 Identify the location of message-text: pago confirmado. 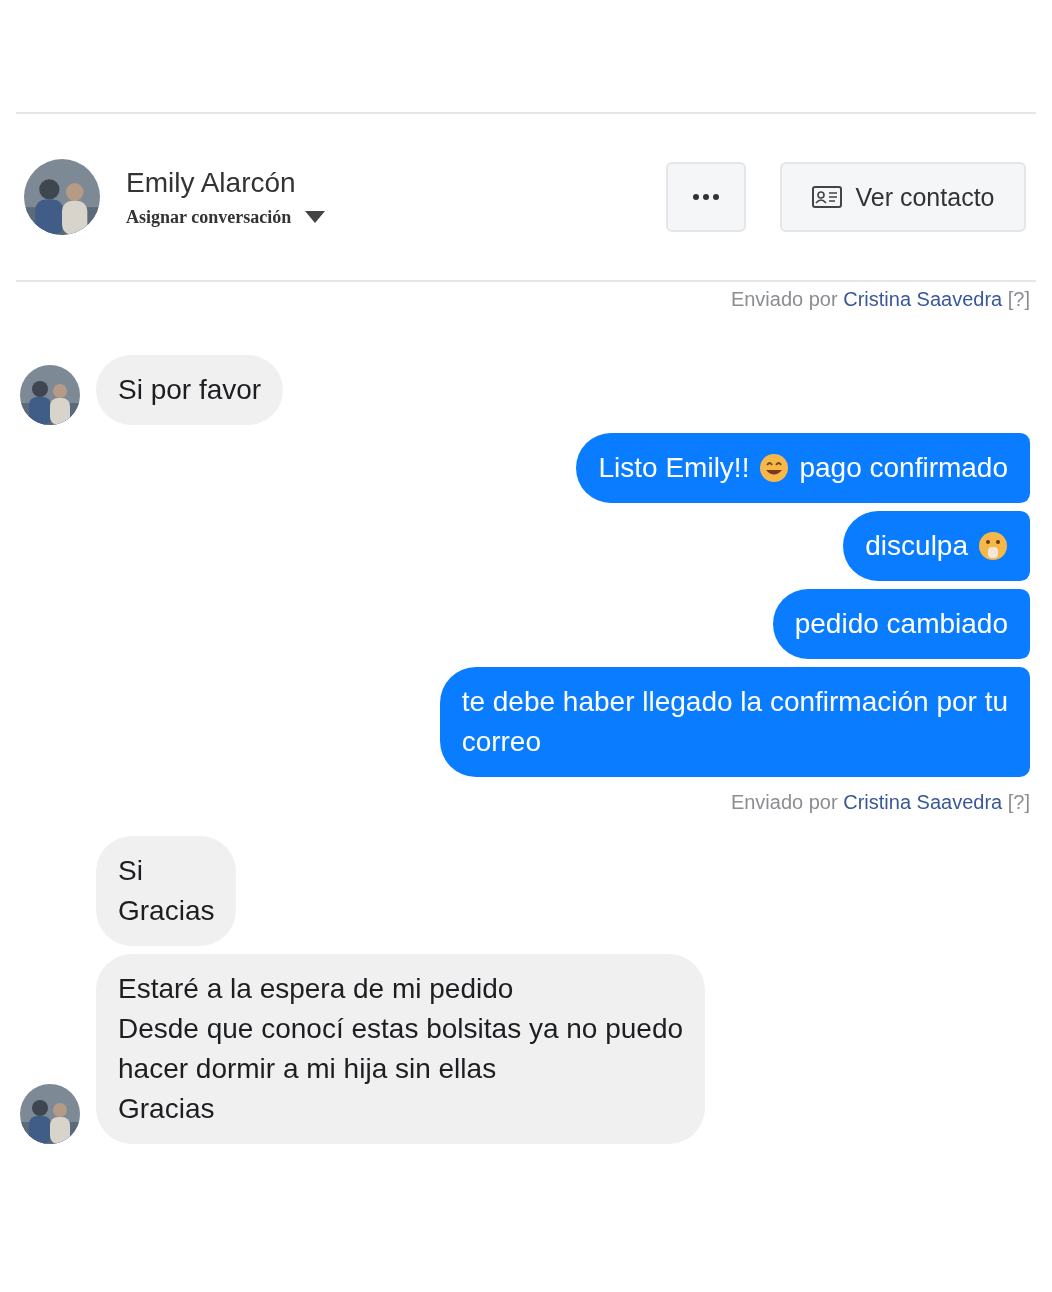
(903, 468).